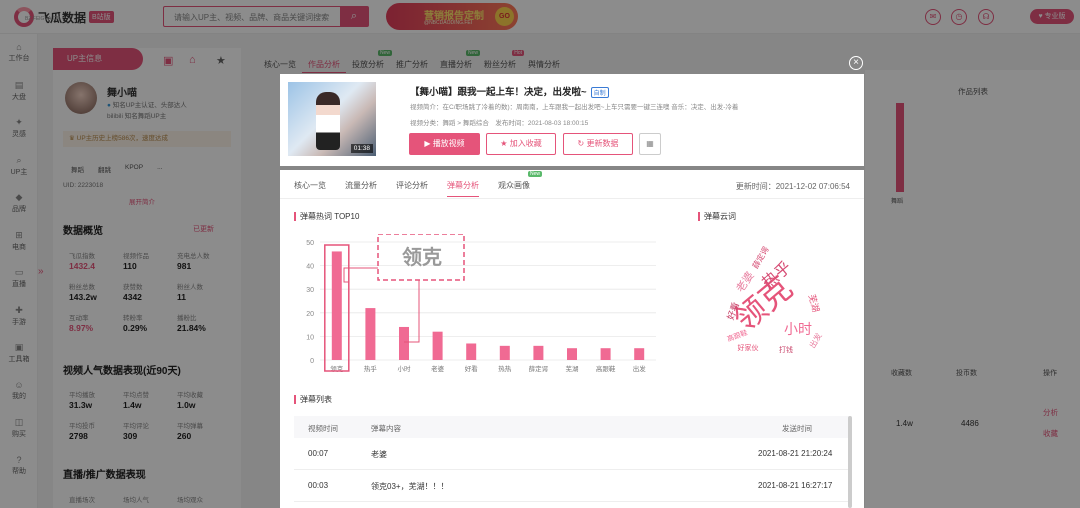 The image size is (1080, 508). Describe the element at coordinates (318, 453) in the screenshot. I see `video-time: 00:07` at that location.